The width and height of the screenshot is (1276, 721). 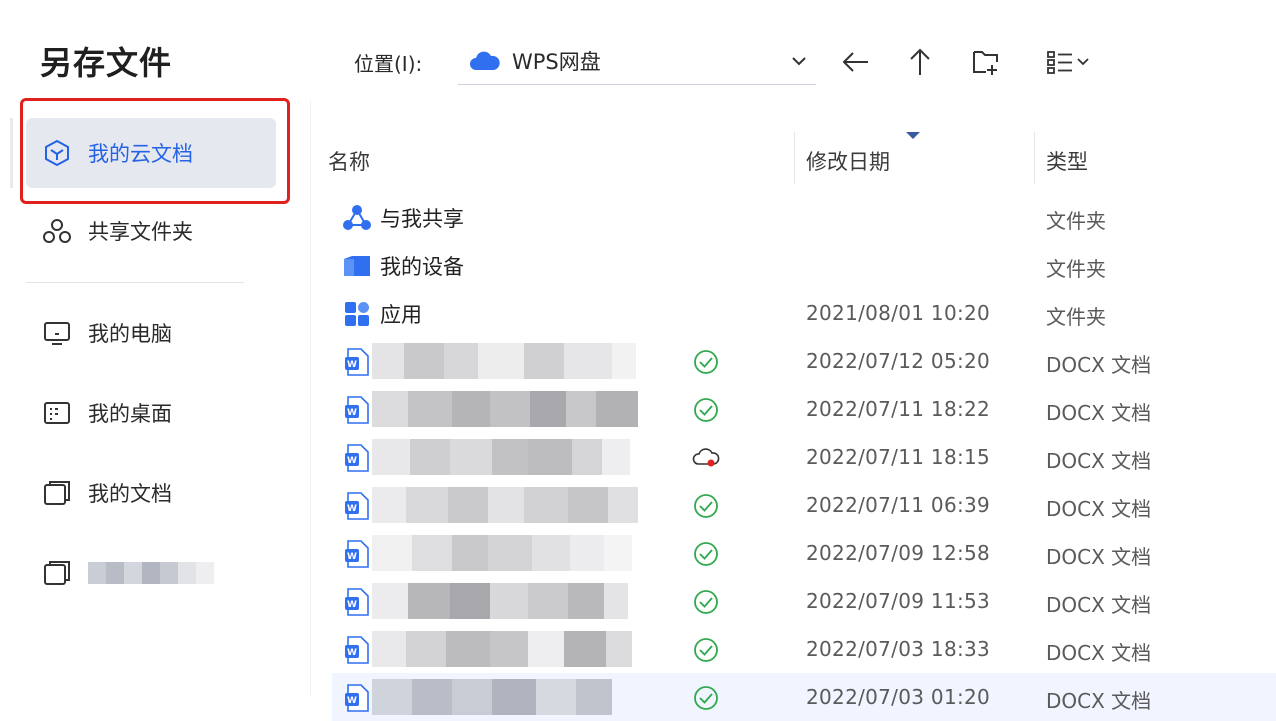 I want to click on desktop-icon, so click(x=57, y=413).